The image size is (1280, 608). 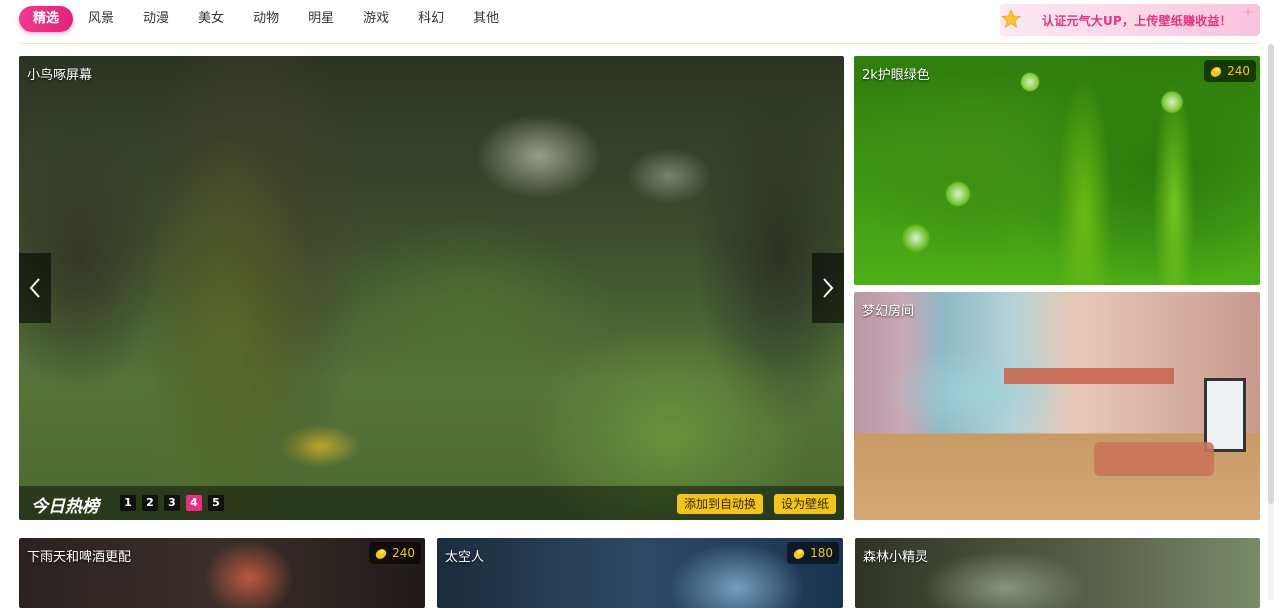 What do you see at coordinates (65, 507) in the screenshot?
I see `hot-list-label: 今日热榜` at bounding box center [65, 507].